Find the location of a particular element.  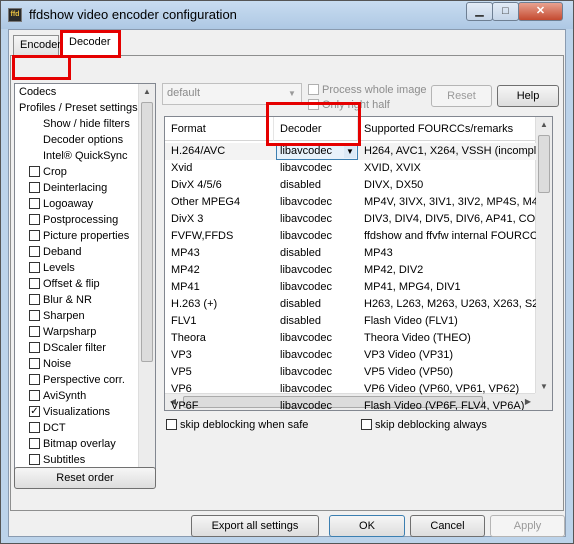

column-header-fourccs: Supported FOURCCs/remarks is located at coordinates (447, 129).